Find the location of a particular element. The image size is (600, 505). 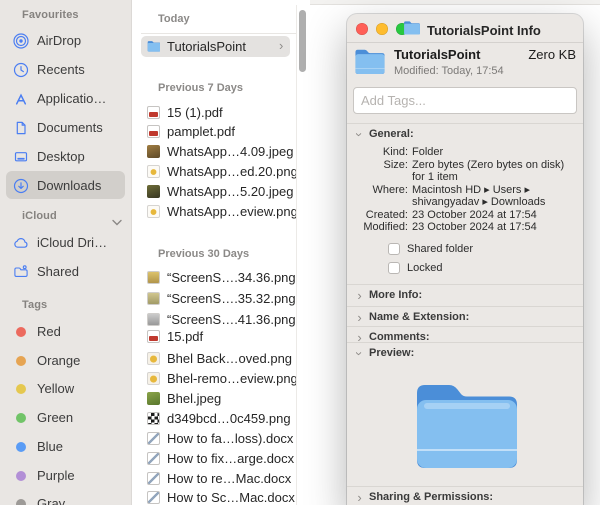

sidebar-tag-orange: Orange is located at coordinates (65, 360).